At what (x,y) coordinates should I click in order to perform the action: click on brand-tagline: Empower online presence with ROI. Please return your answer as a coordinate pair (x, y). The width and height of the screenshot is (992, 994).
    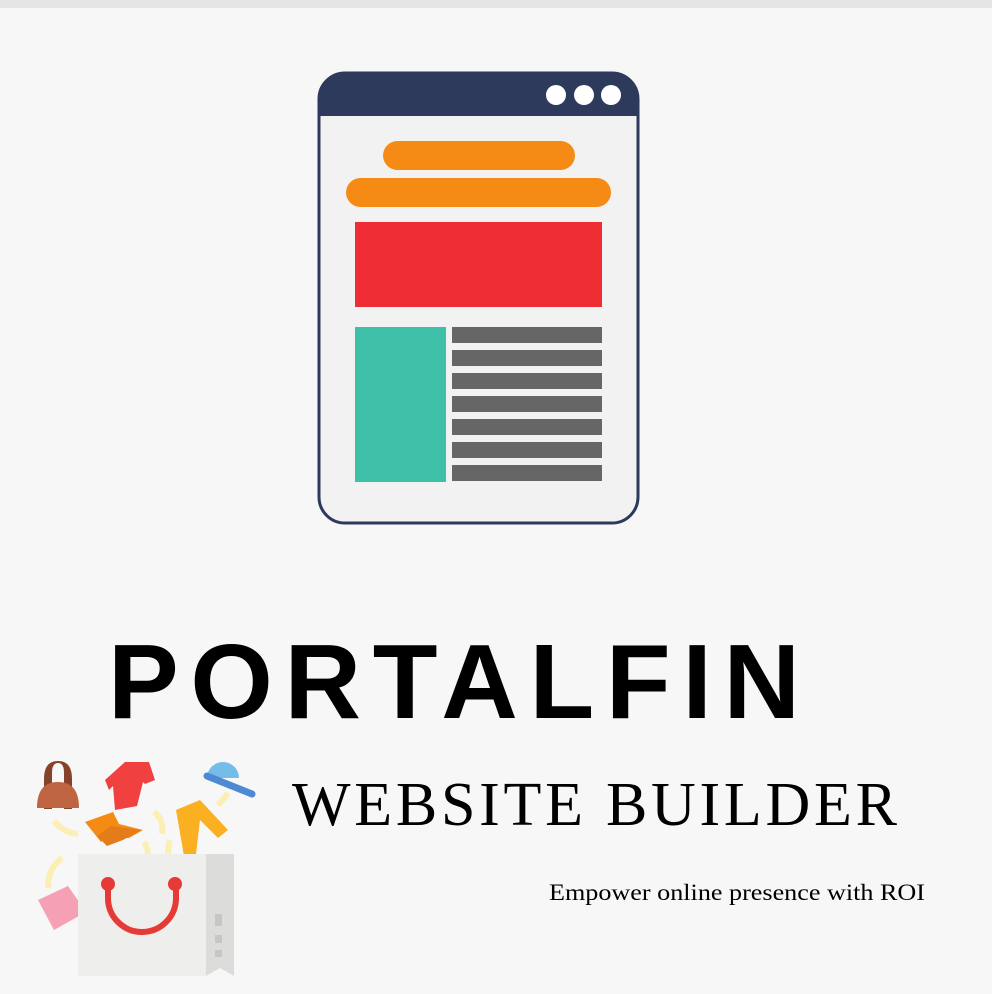
    Looking at the image, I should click on (737, 892).